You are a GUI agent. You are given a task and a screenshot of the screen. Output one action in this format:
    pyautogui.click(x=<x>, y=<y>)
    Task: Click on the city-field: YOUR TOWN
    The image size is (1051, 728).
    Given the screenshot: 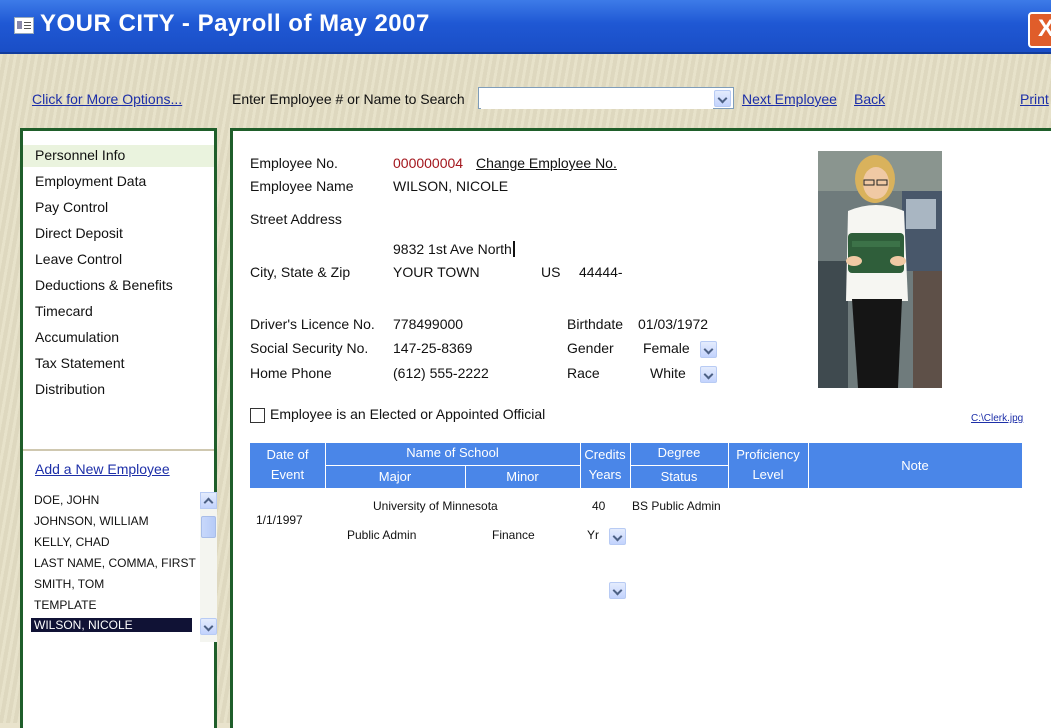 What is the action you would take?
    pyautogui.click(x=436, y=272)
    